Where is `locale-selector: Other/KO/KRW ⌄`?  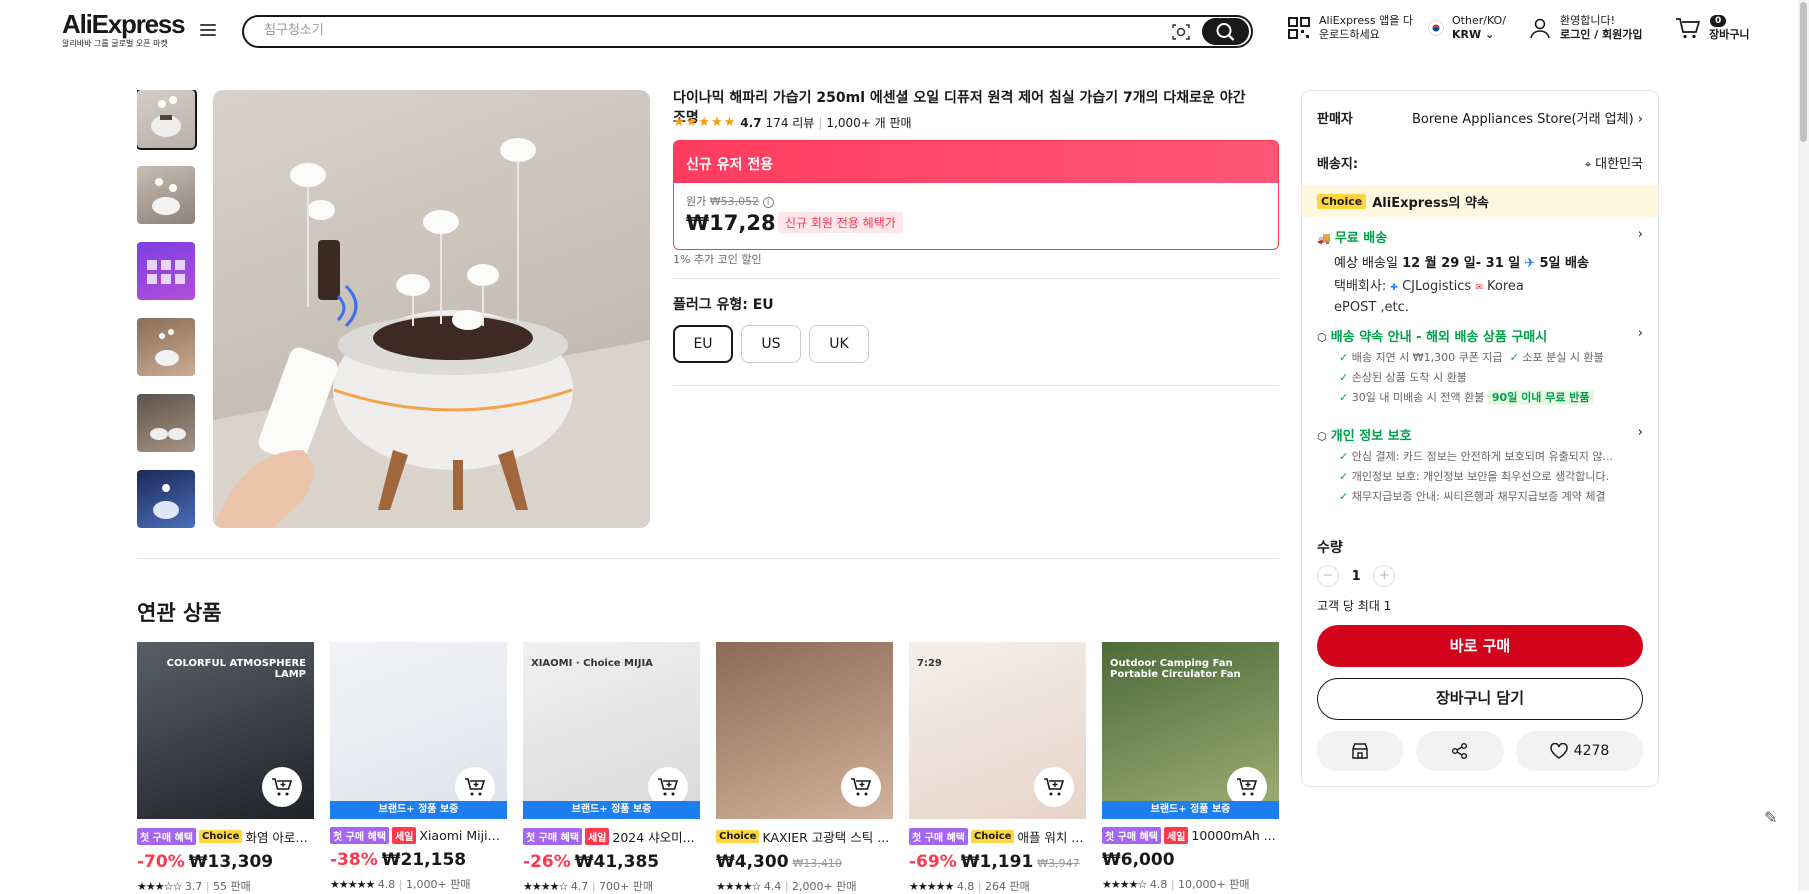 locale-selector: Other/KO/KRW ⌄ is located at coordinates (1467, 28).